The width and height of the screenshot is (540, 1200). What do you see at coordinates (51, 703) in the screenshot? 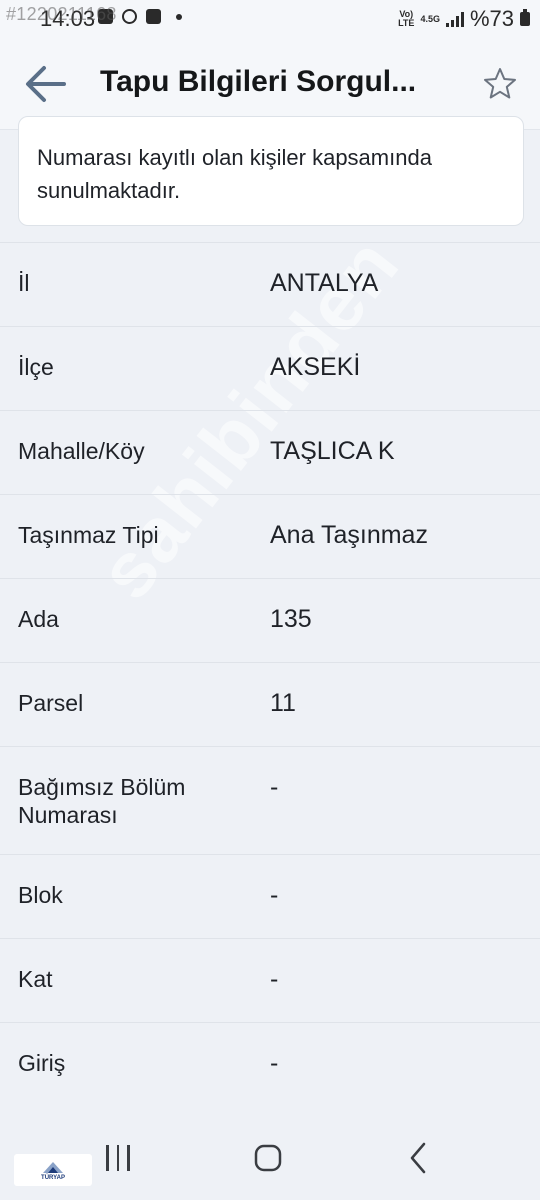
I see `property-label: Parsel` at bounding box center [51, 703].